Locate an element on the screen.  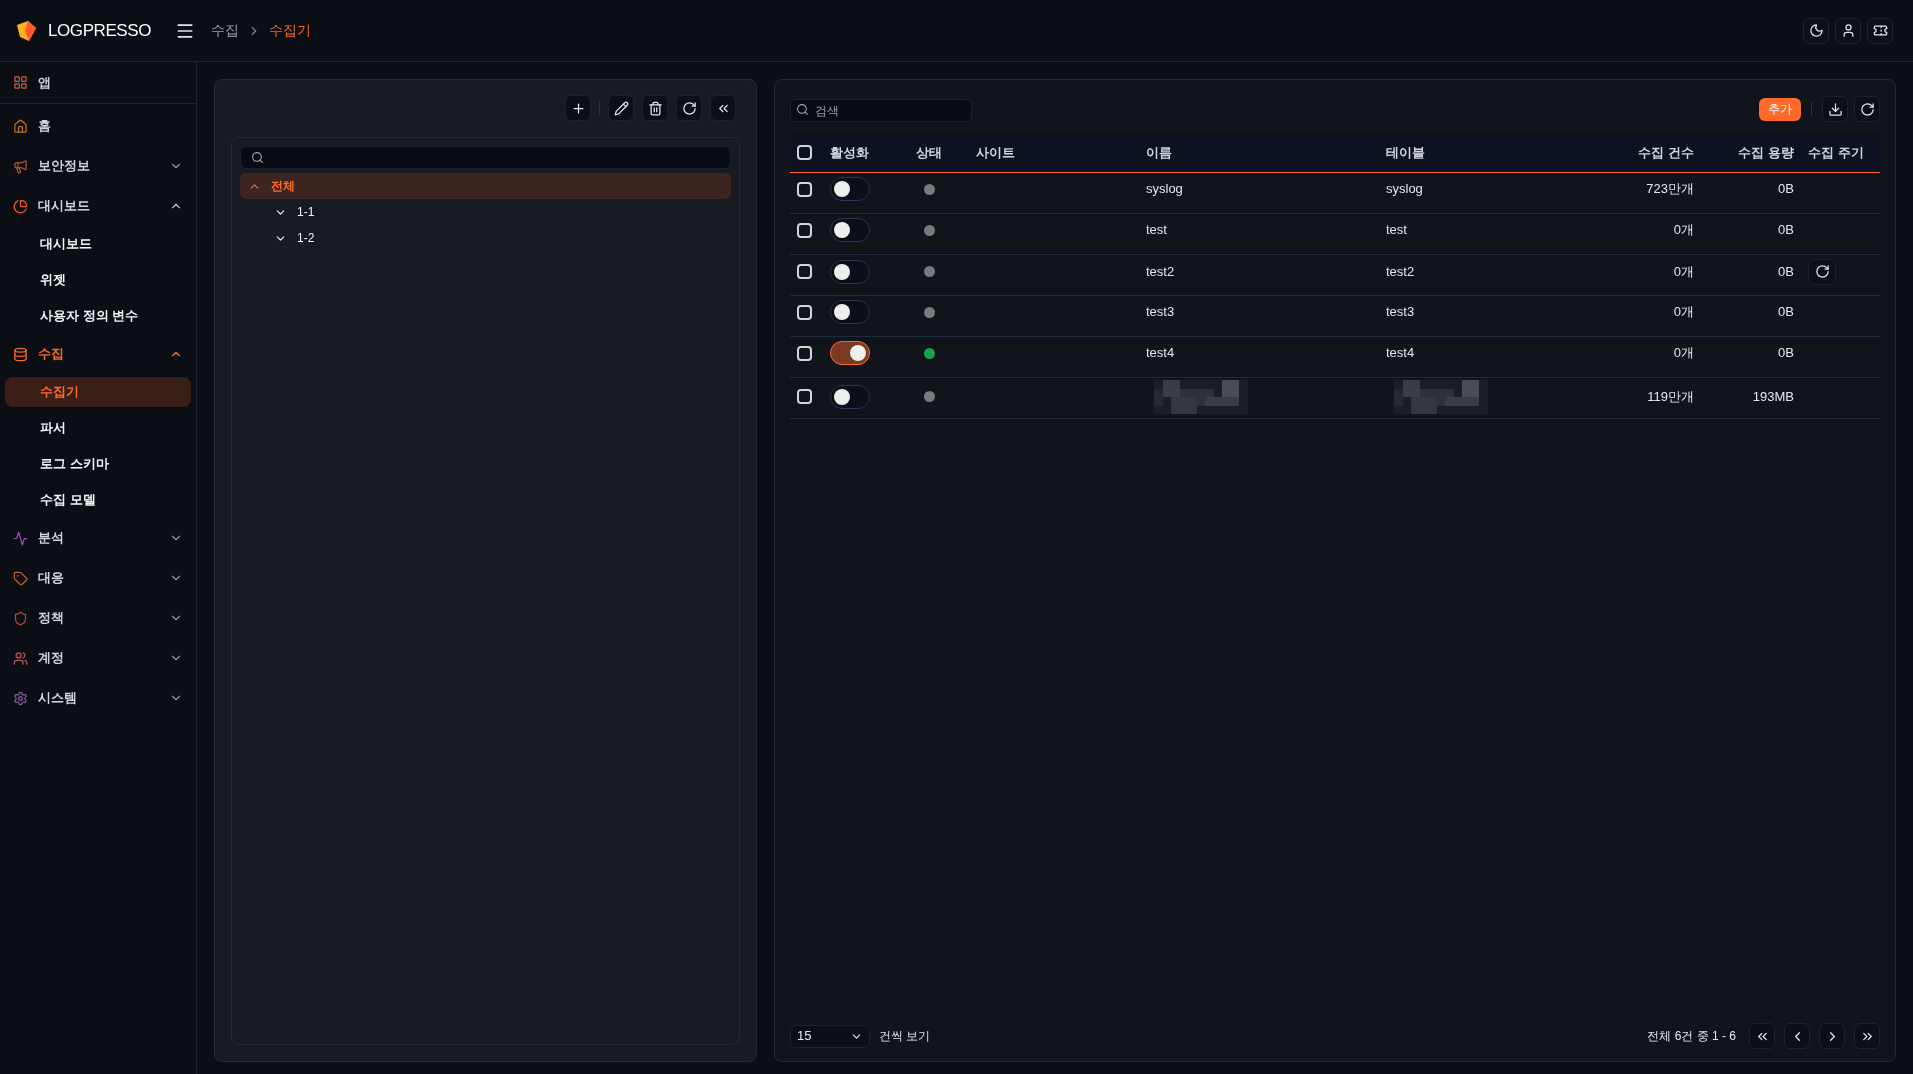
sidebar-subitem: 사용자 정의 변수 is located at coordinates (98, 316).